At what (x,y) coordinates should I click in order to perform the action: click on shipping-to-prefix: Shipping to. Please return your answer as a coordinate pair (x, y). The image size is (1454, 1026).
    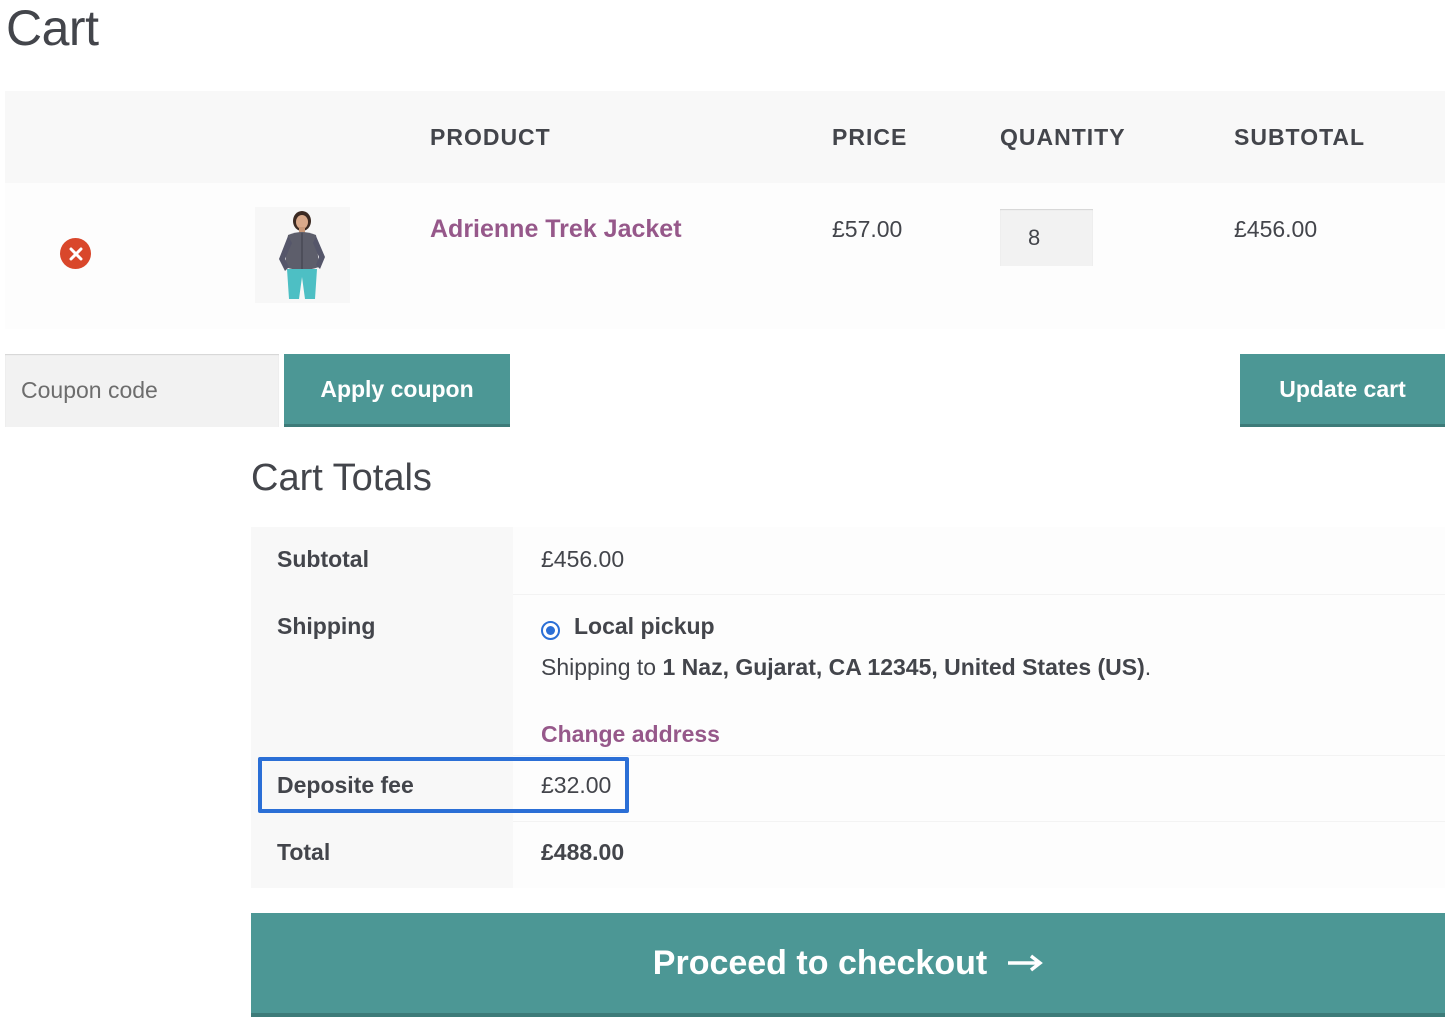
    Looking at the image, I should click on (602, 667).